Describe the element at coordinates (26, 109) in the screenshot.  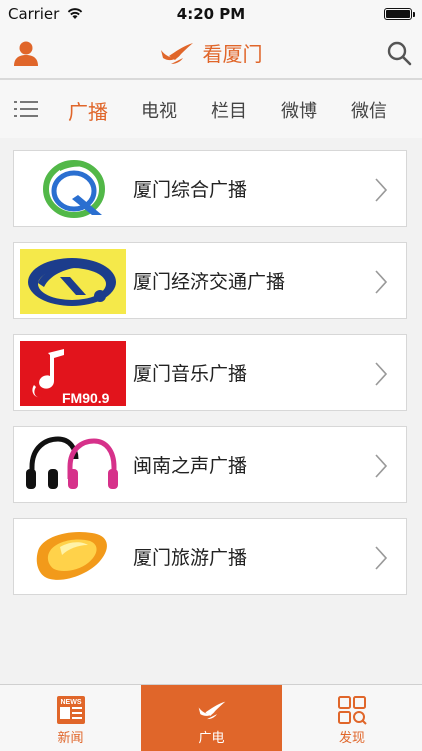
I see `list-menu-icon` at that location.